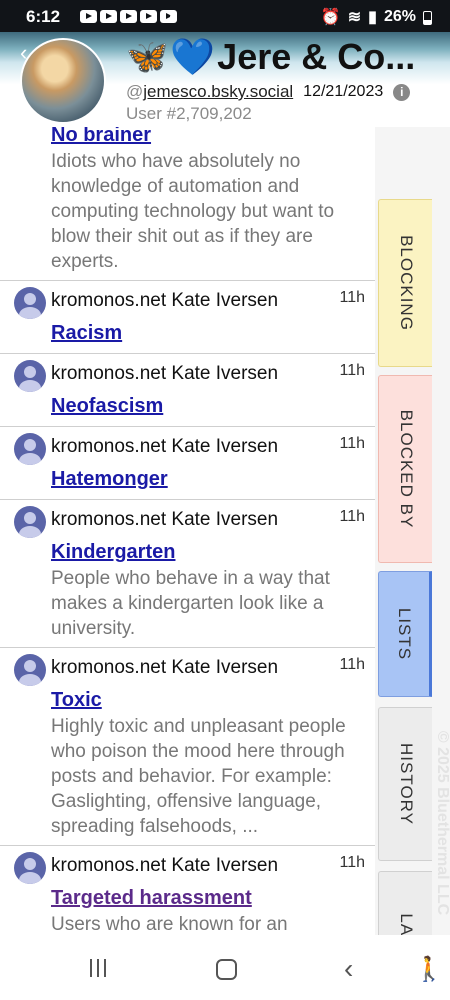 The image size is (450, 1000). I want to click on tab-blocked-by-label: BLOCKED BY, so click(406, 469).